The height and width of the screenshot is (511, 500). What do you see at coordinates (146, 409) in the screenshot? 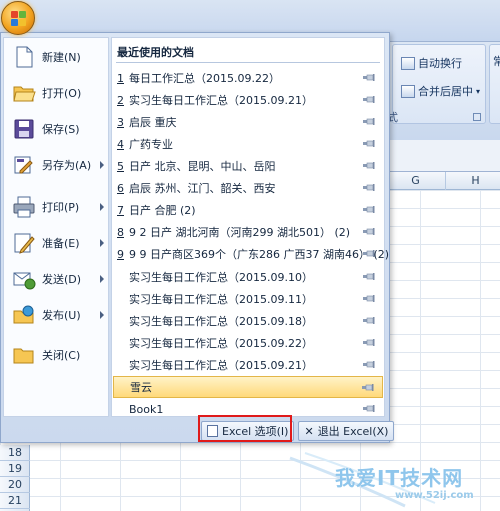
I see `recent-document-name: Book1` at bounding box center [146, 409].